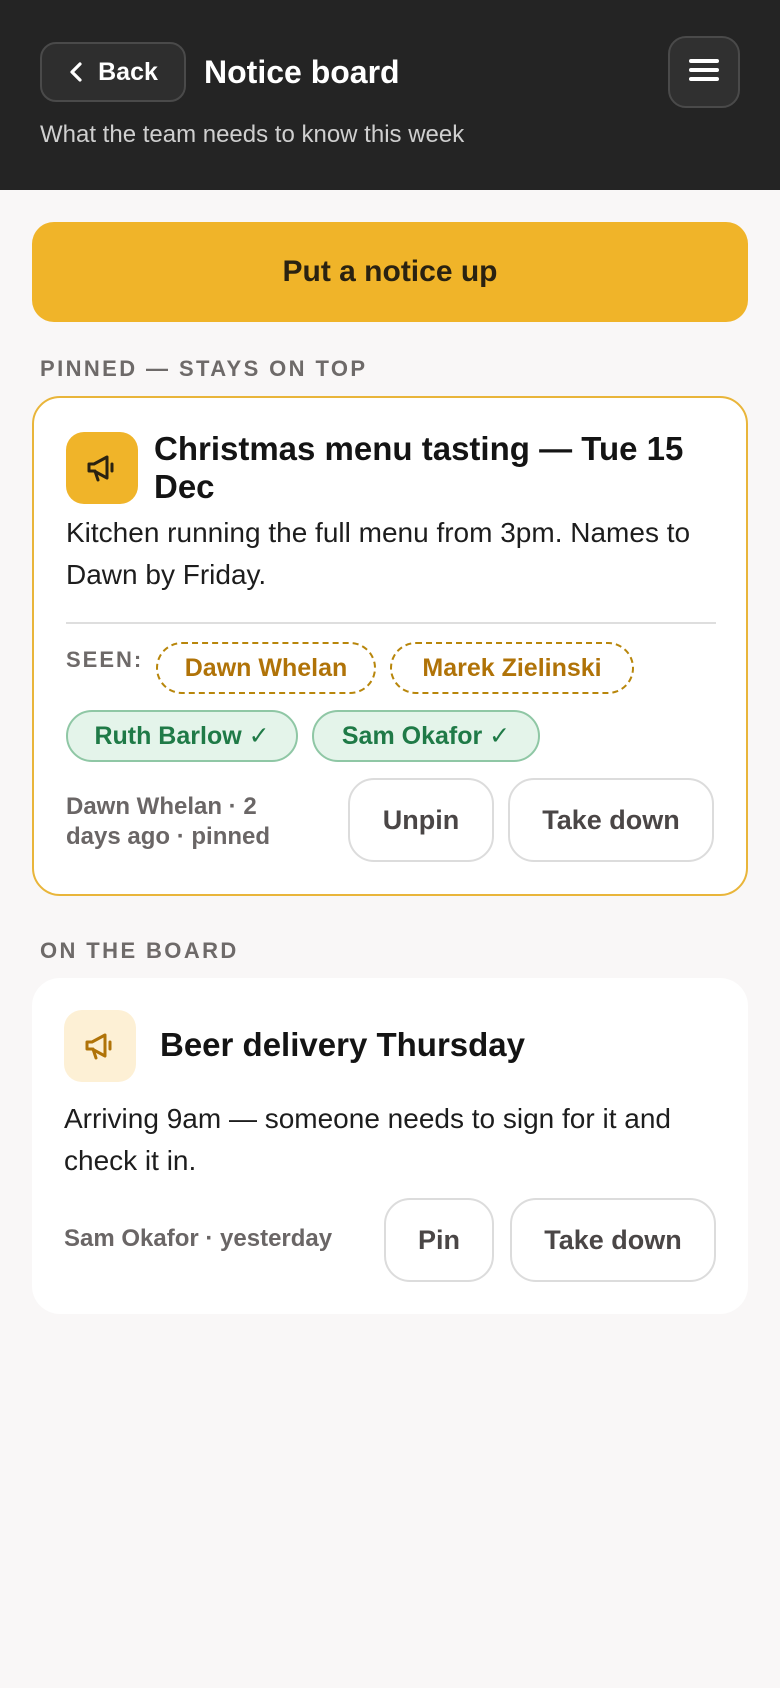 The image size is (780, 1688). What do you see at coordinates (139, 950) in the screenshot?
I see `board-section-label: ON THE BOARD` at bounding box center [139, 950].